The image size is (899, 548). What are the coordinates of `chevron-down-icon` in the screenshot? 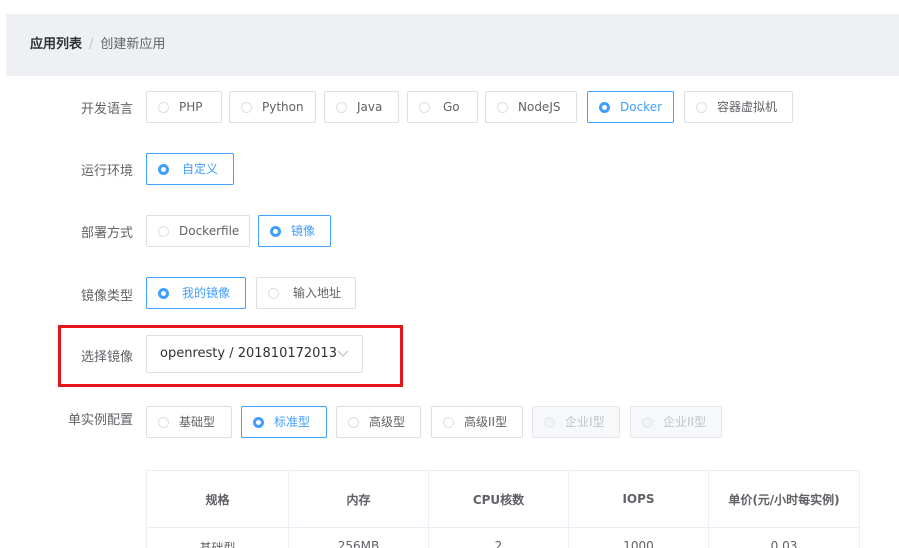 It's located at (343, 353).